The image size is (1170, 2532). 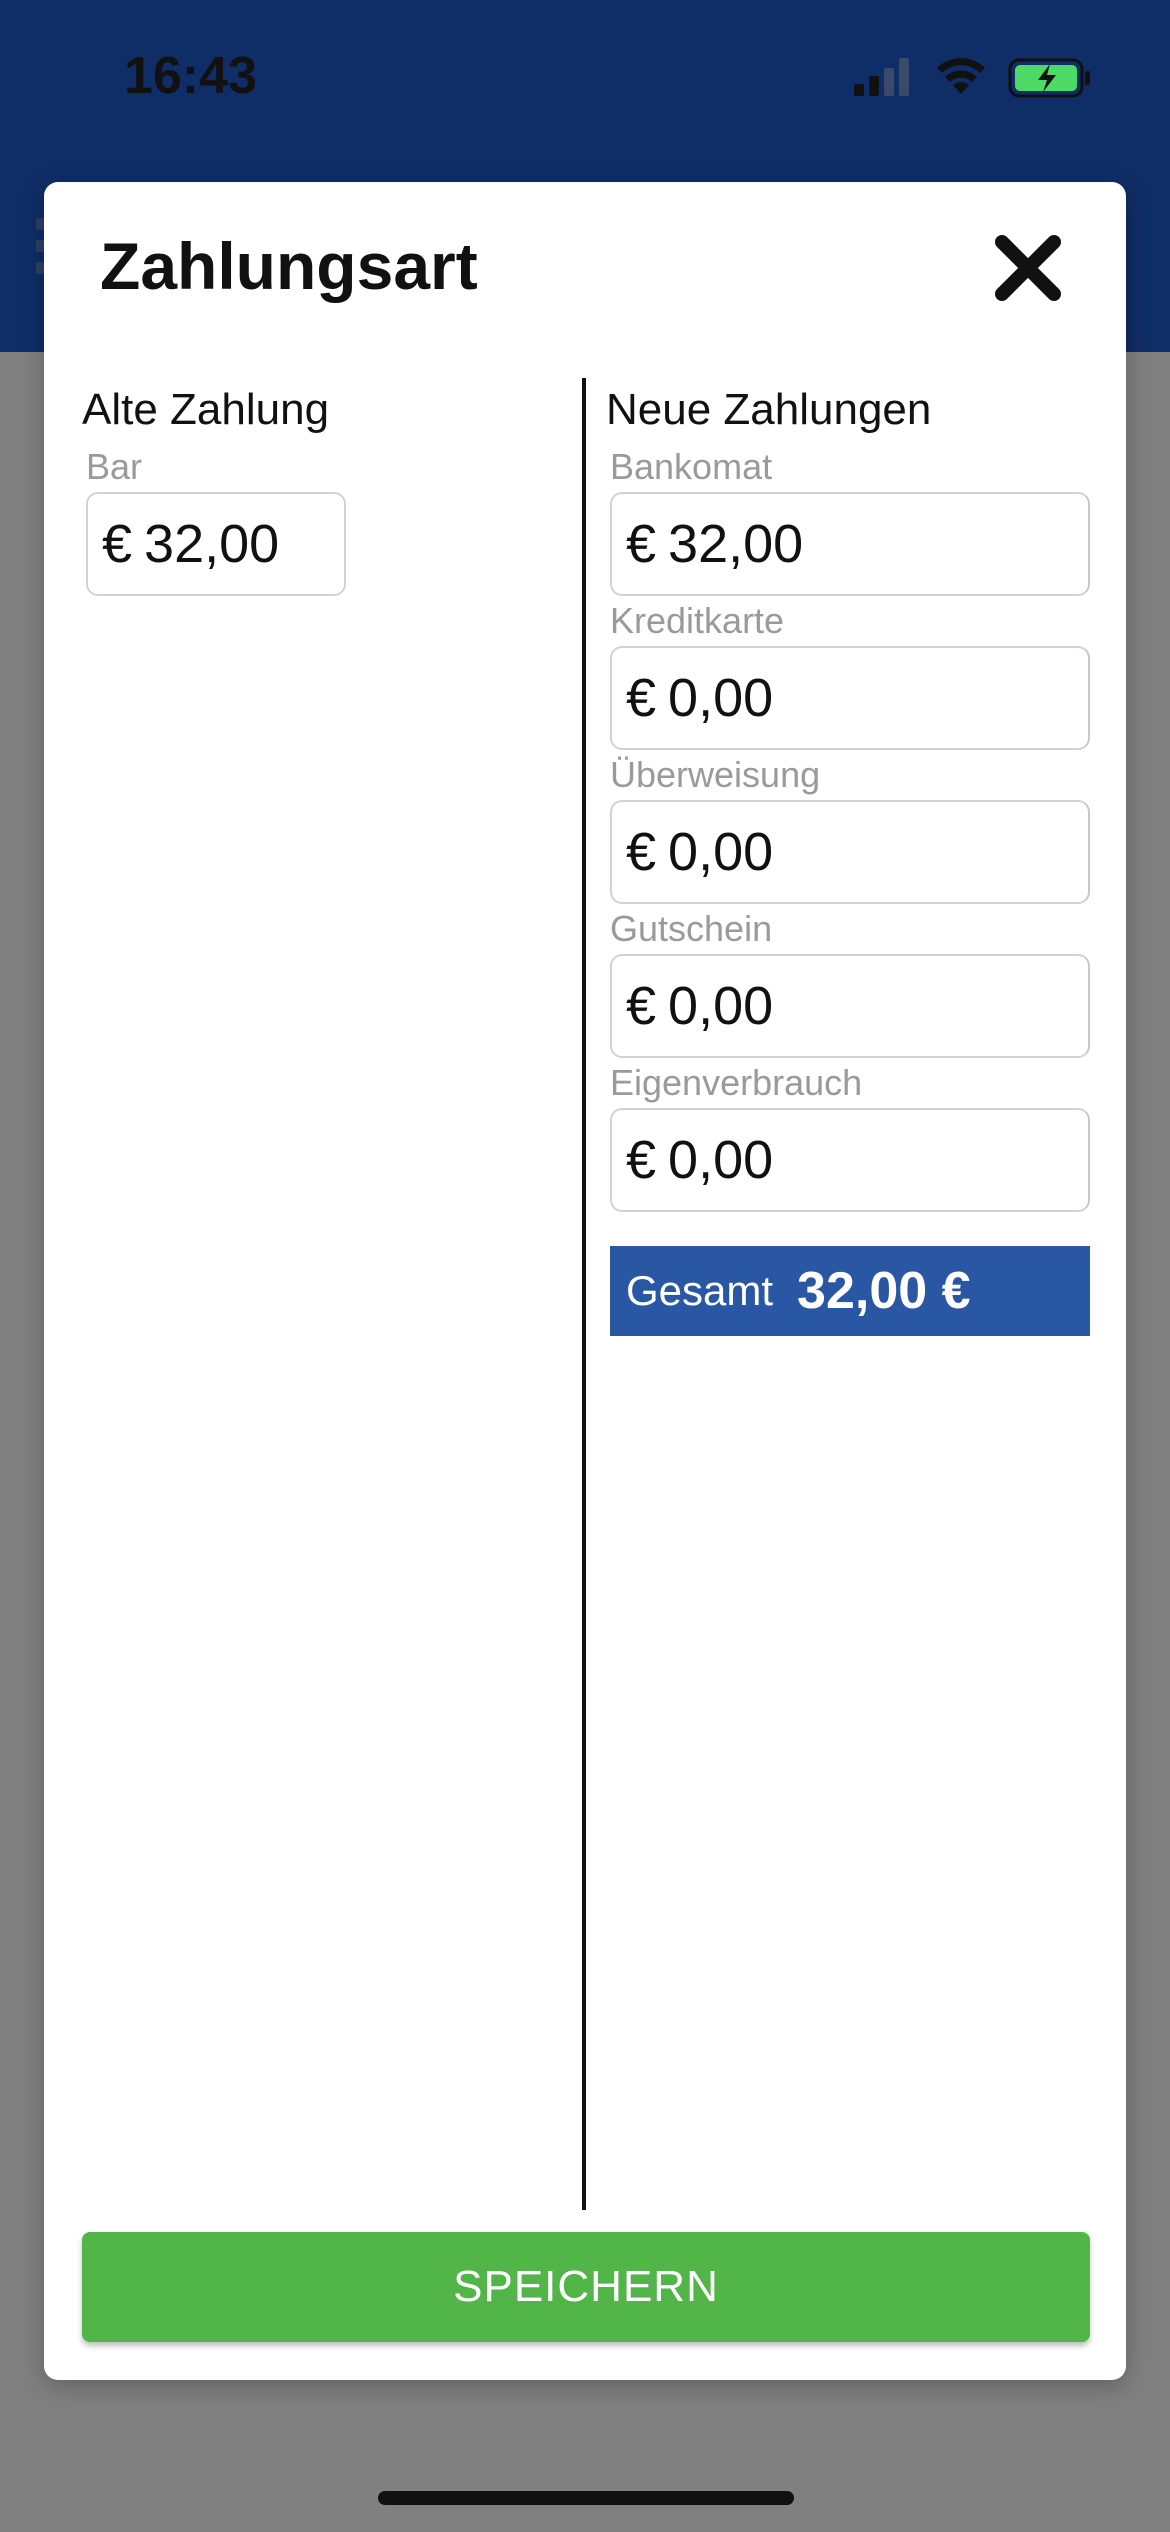 I want to click on payment-field-bankomat: Bankomat € 32,00, so click(x=851, y=519).